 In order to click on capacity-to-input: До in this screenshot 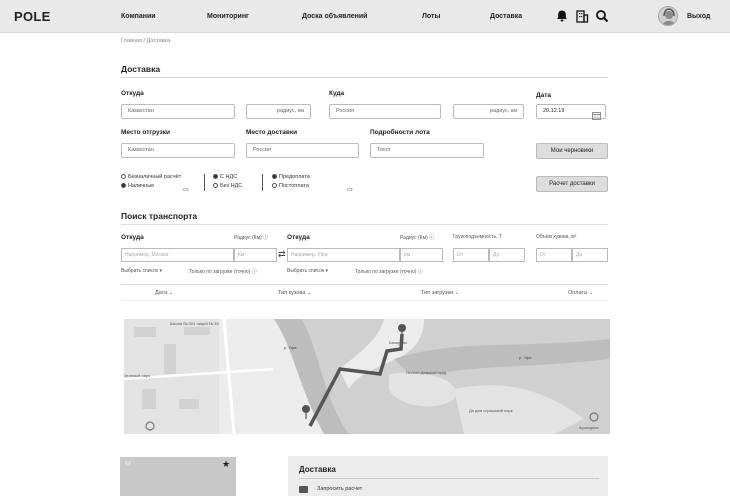, I will do `click(507, 255)`.